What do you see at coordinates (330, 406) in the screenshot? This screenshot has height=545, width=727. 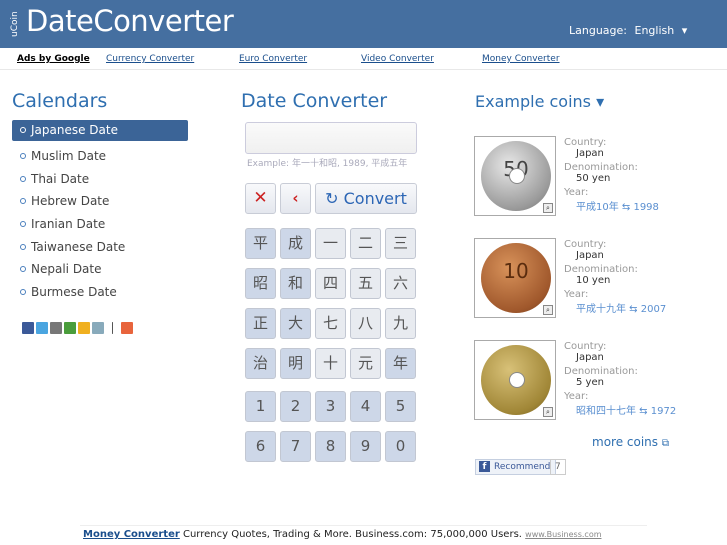 I see `key-digit: 3` at bounding box center [330, 406].